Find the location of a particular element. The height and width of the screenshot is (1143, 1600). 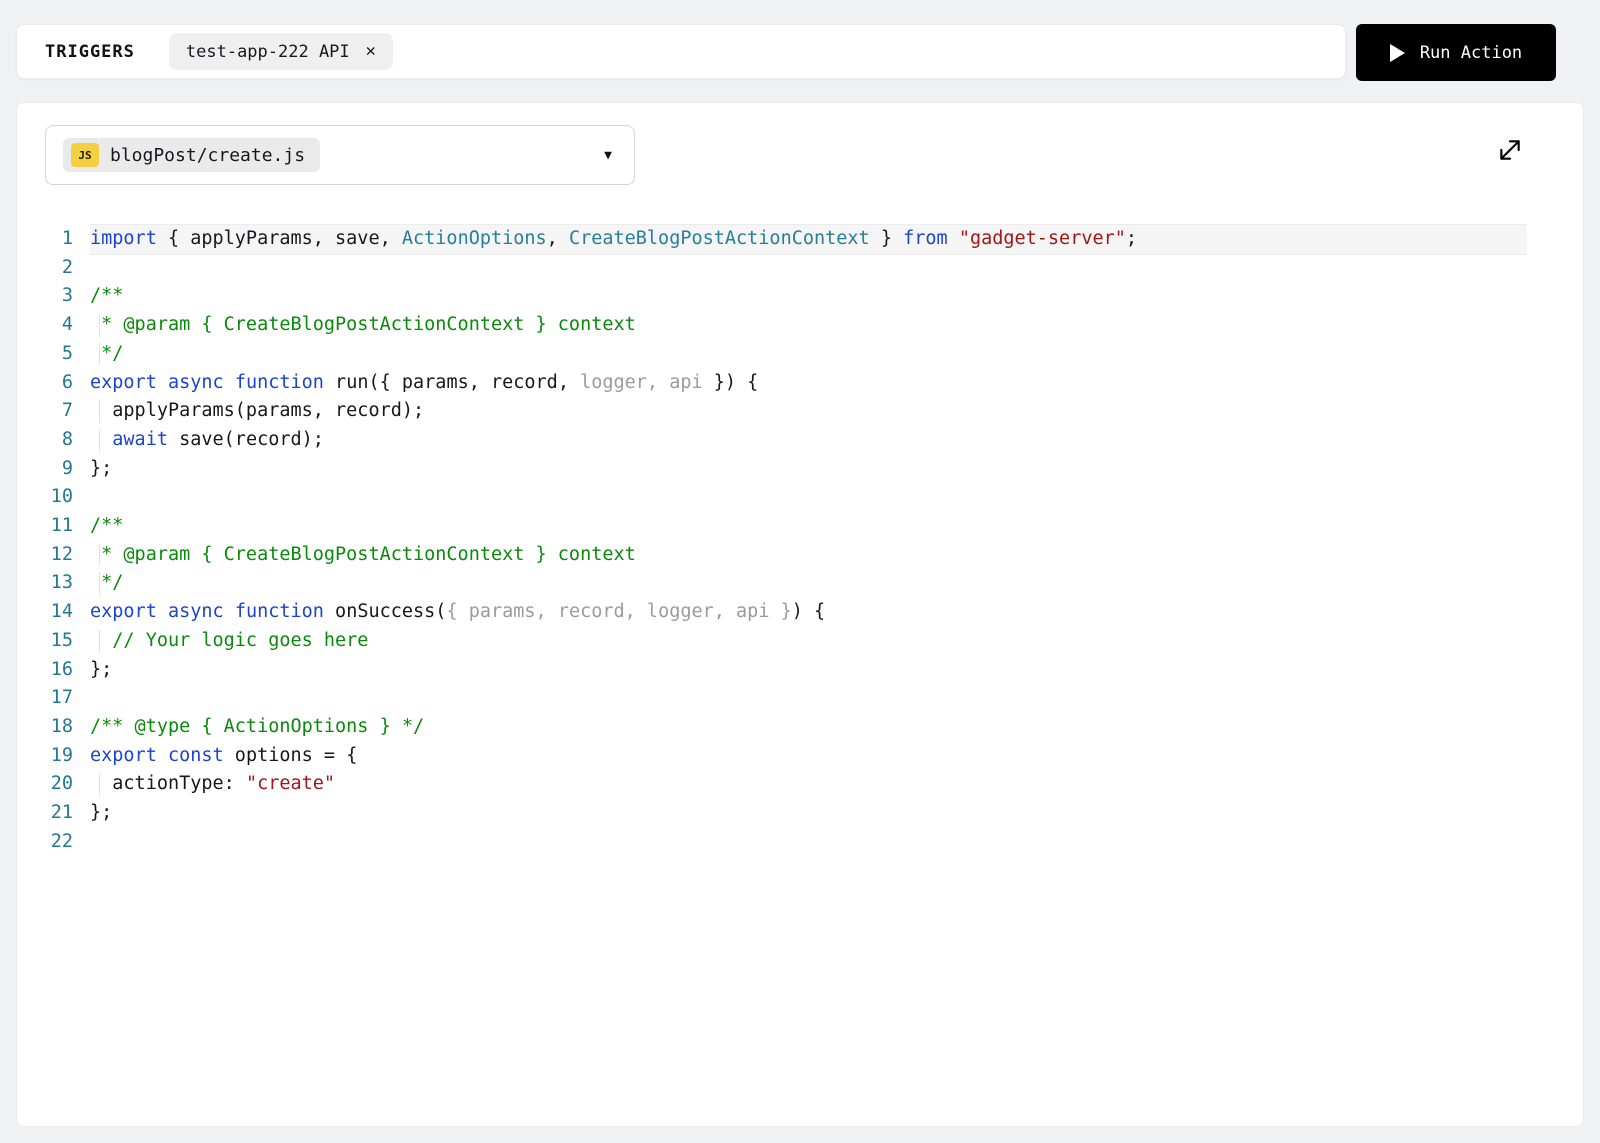

code-line: 3/** is located at coordinates (772, 296).